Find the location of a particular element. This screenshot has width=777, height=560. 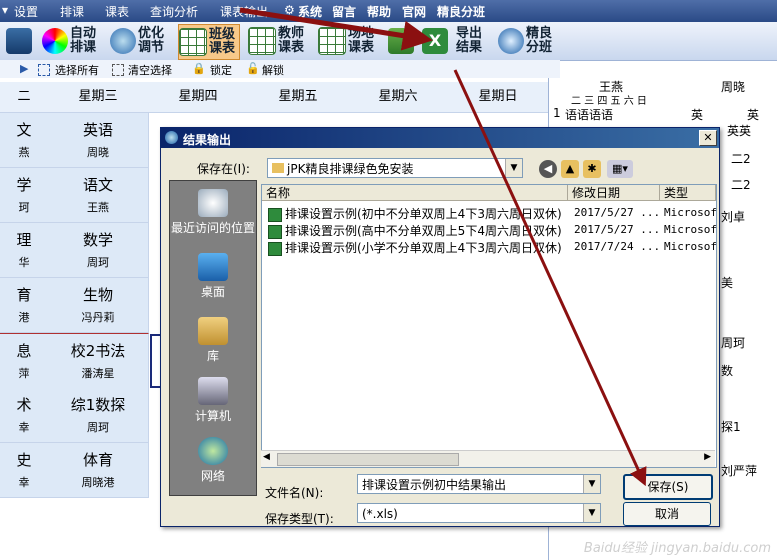

day-header: 二 is located at coordinates (24, 97).